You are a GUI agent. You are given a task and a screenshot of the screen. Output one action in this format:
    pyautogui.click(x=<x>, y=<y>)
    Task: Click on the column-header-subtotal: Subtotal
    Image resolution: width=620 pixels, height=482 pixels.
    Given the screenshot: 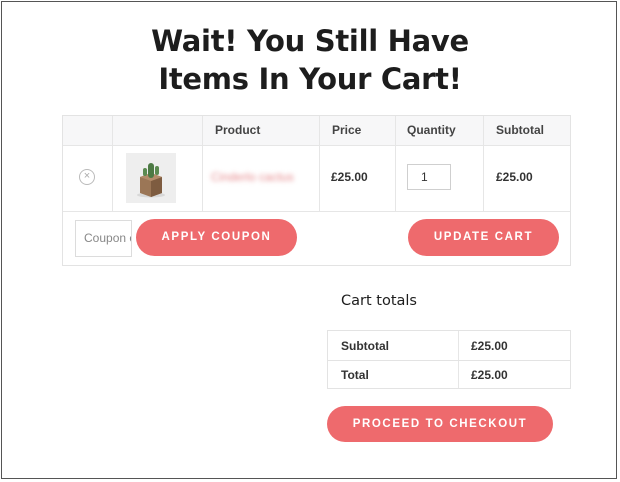 What is the action you would take?
    pyautogui.click(x=520, y=130)
    